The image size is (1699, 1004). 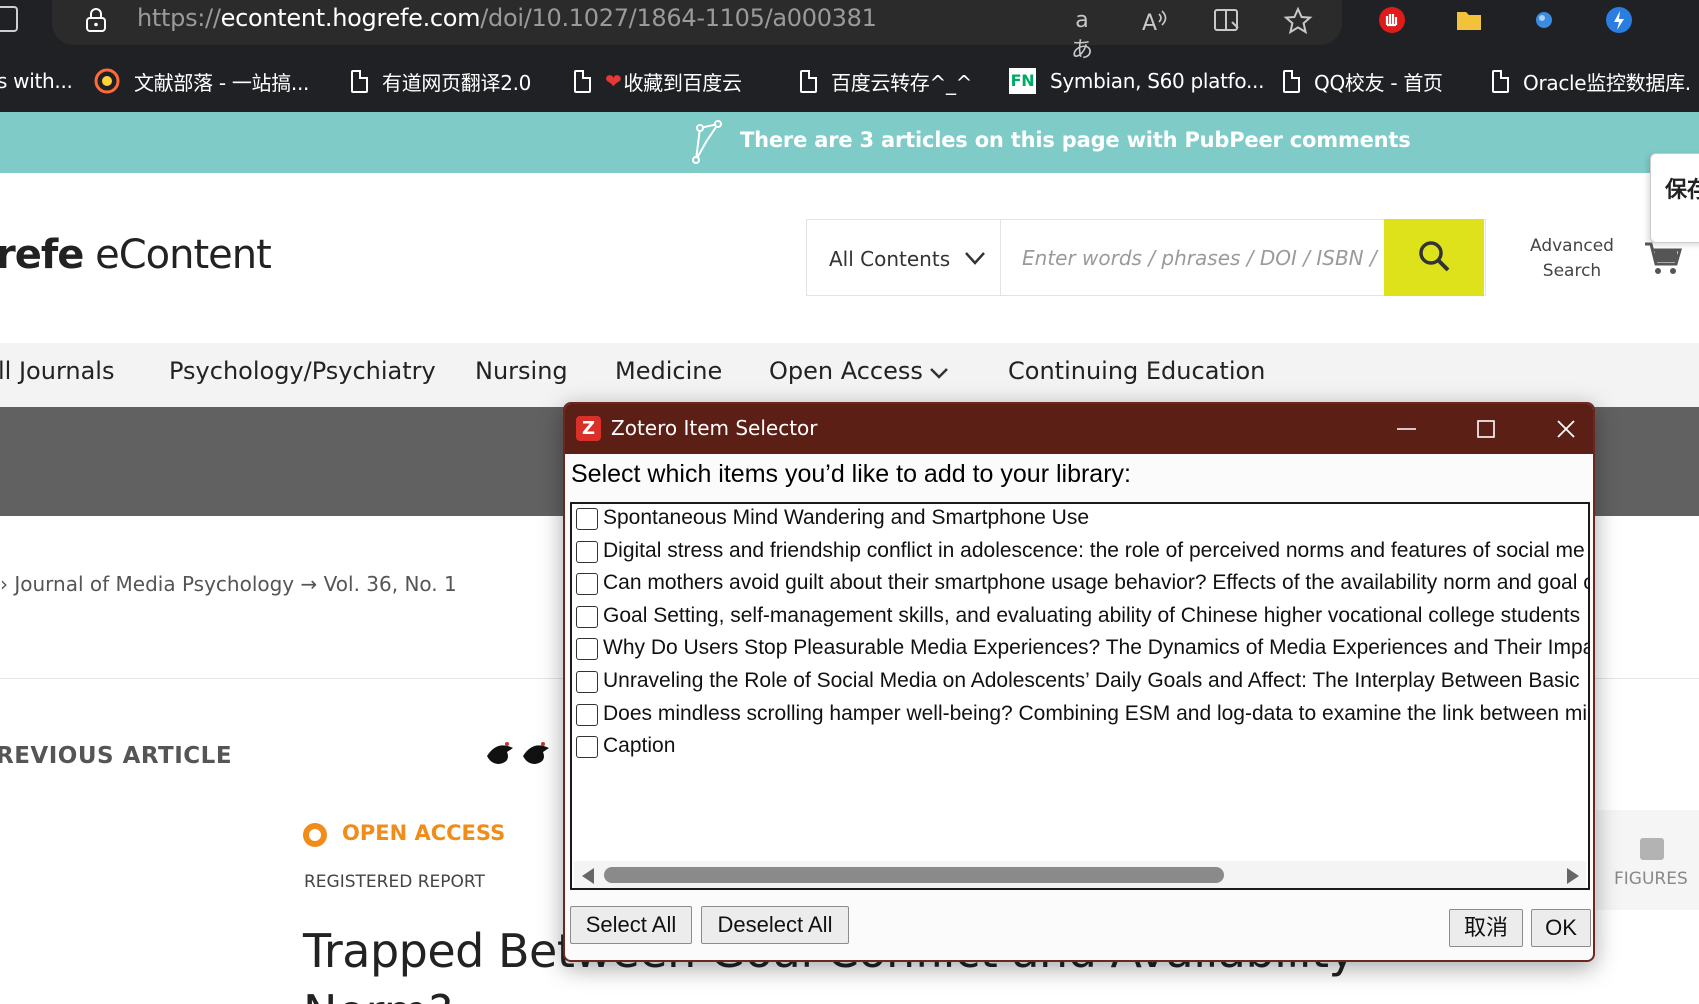 I want to click on pubpeer-birds-icon, so click(x=519, y=752).